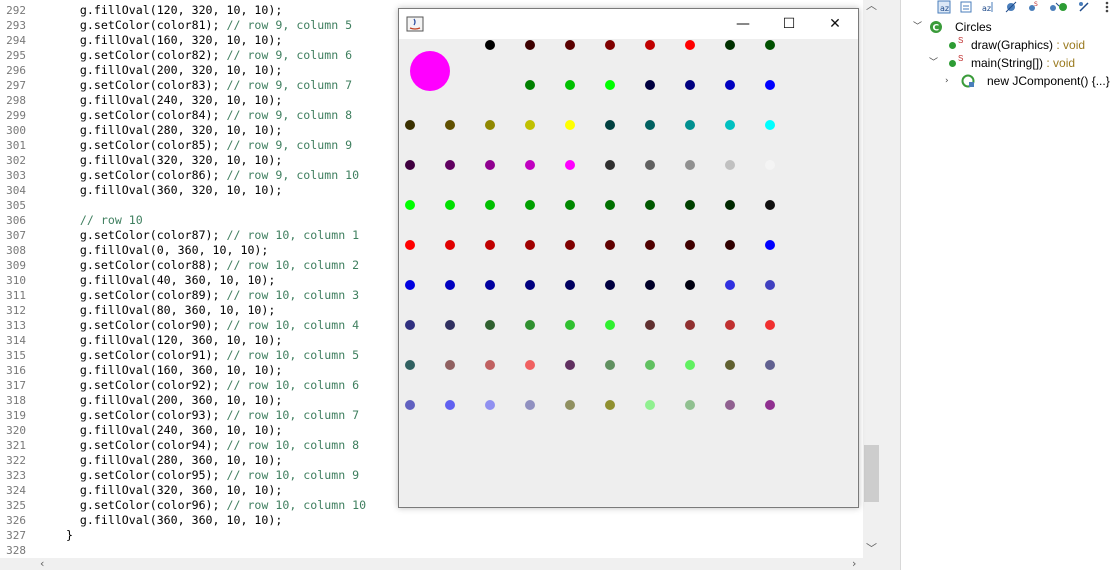 The image size is (1118, 570). What do you see at coordinates (16, 370) in the screenshot?
I see `line-number: 316` at bounding box center [16, 370].